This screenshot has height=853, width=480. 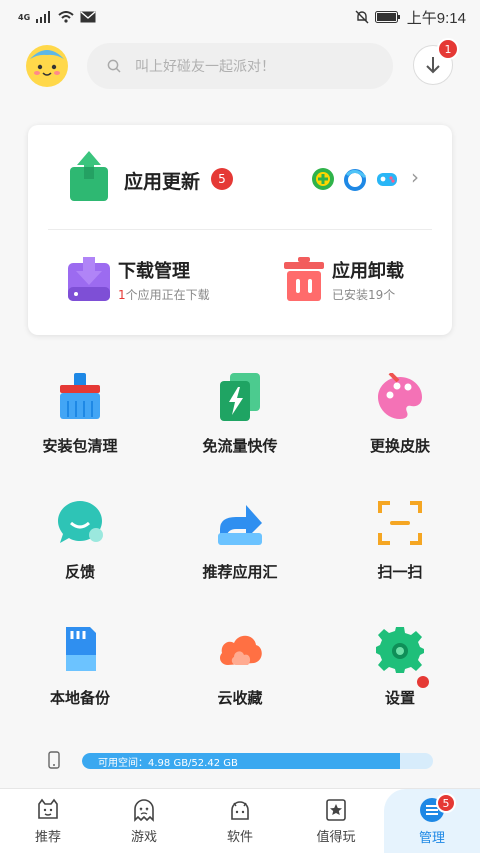 I want to click on app-uninstall-subtitle: 已安装19个, so click(x=364, y=295).